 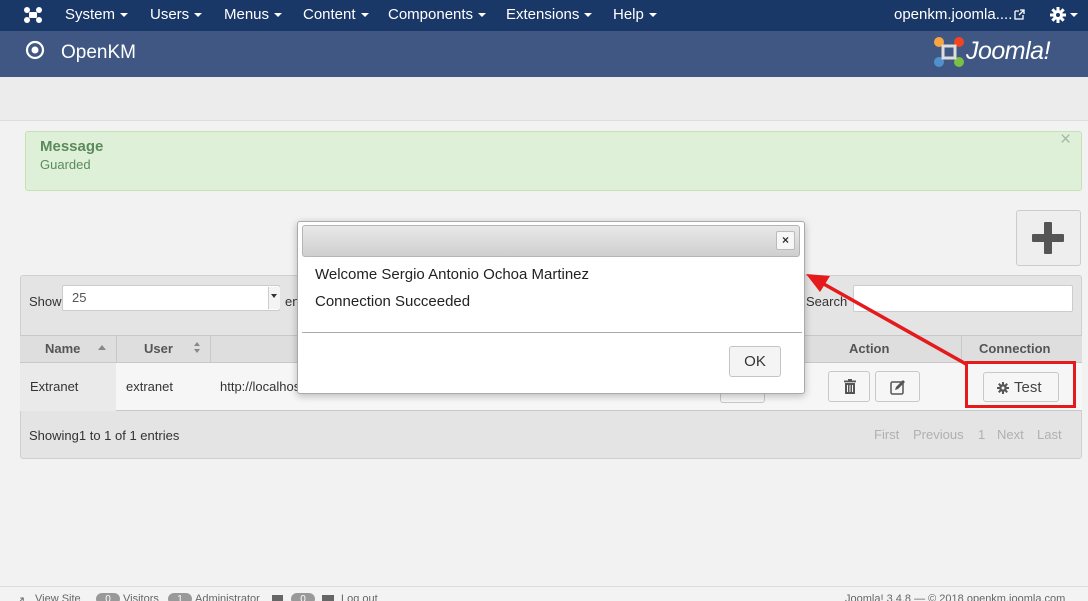 What do you see at coordinates (108, 597) in the screenshot?
I see `visitors-badge: 0` at bounding box center [108, 597].